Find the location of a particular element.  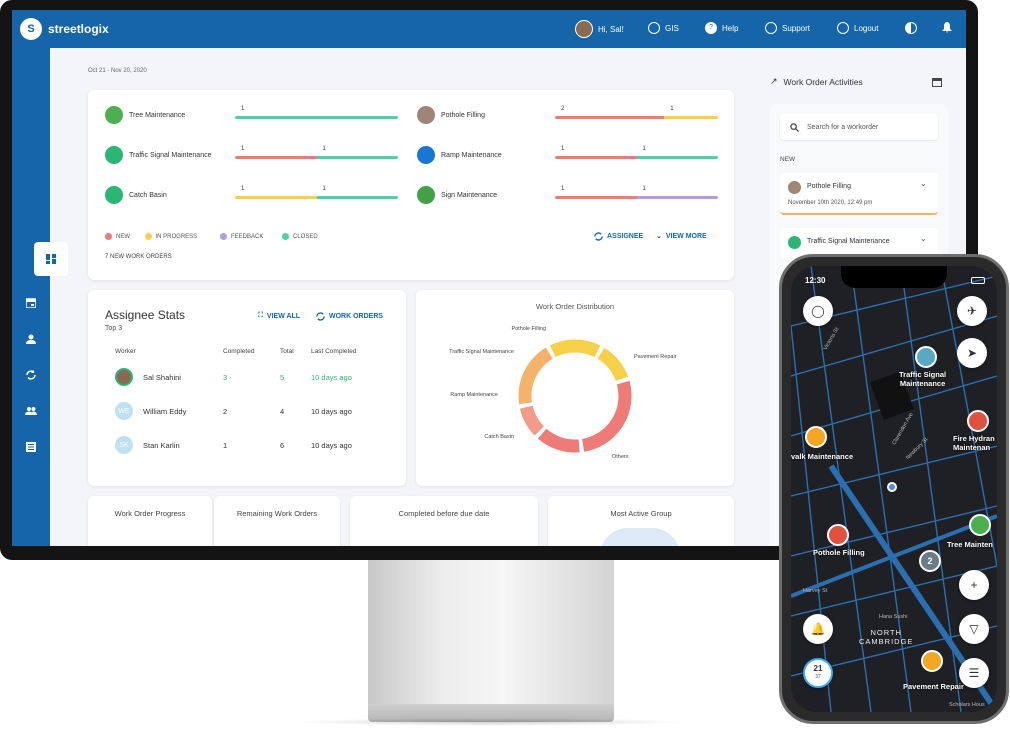

filter-icon: ▽ is located at coordinates (974, 629).